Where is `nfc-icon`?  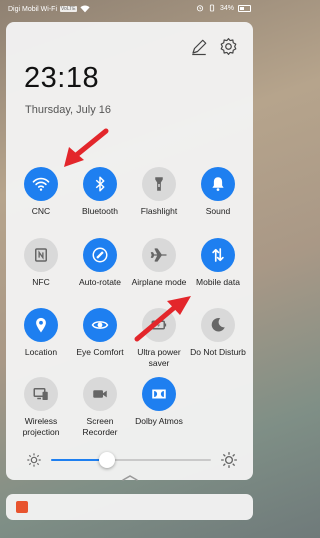
nfc-icon is located at coordinates (41, 255).